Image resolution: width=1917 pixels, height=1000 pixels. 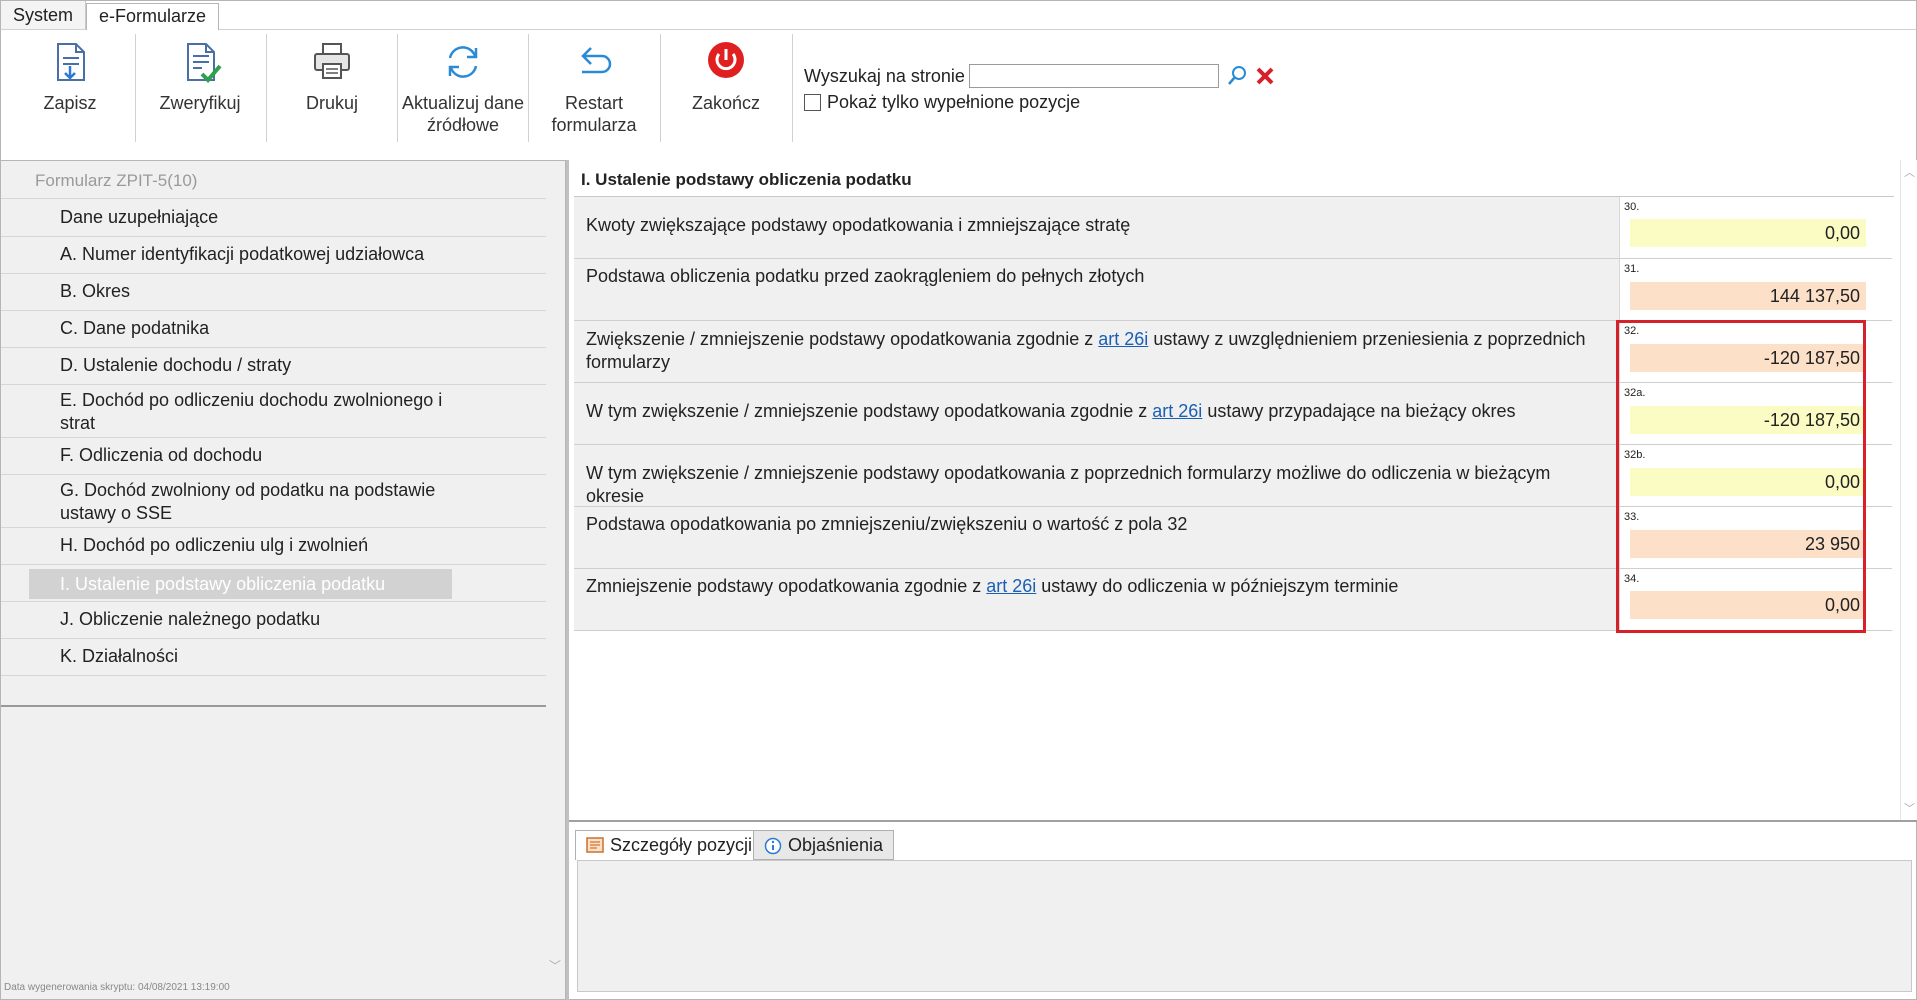 I want to click on nav-item-f: F. Odliczenia od dochodu, so click(x=260, y=455).